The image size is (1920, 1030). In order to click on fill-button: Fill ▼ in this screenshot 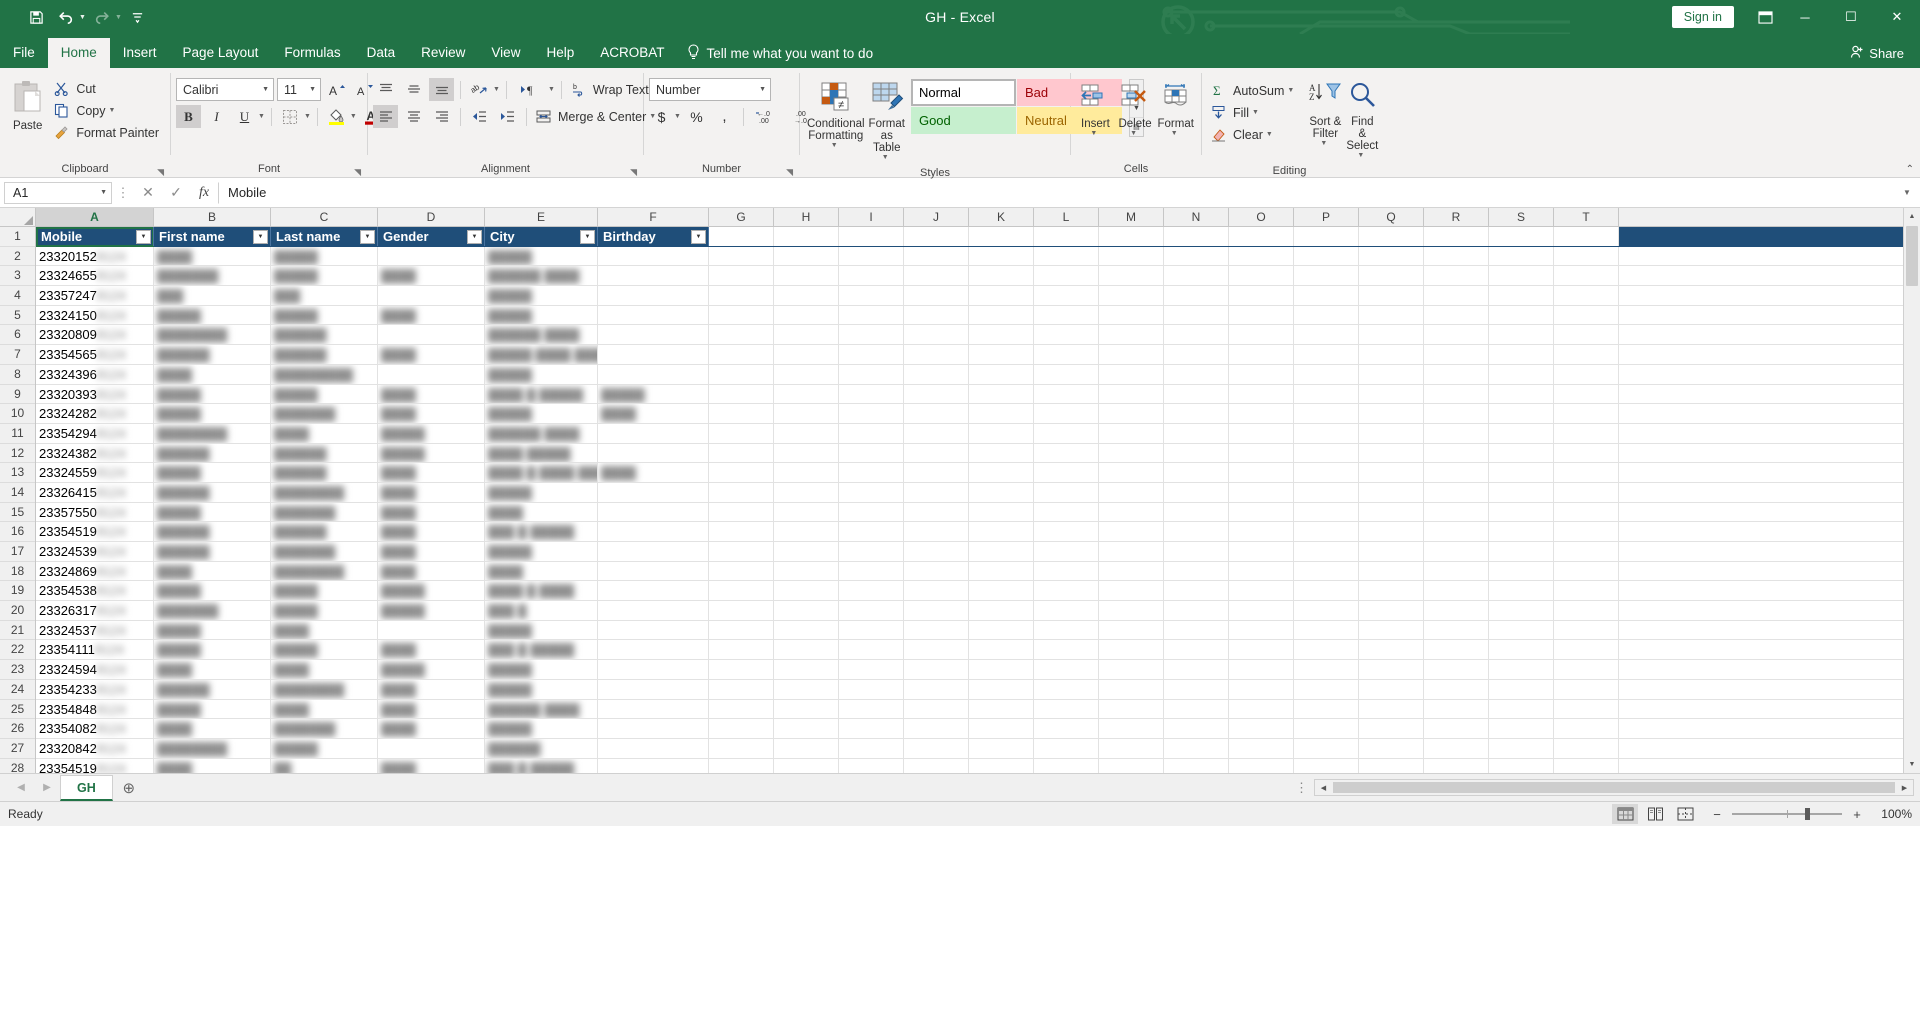, I will do `click(1253, 112)`.